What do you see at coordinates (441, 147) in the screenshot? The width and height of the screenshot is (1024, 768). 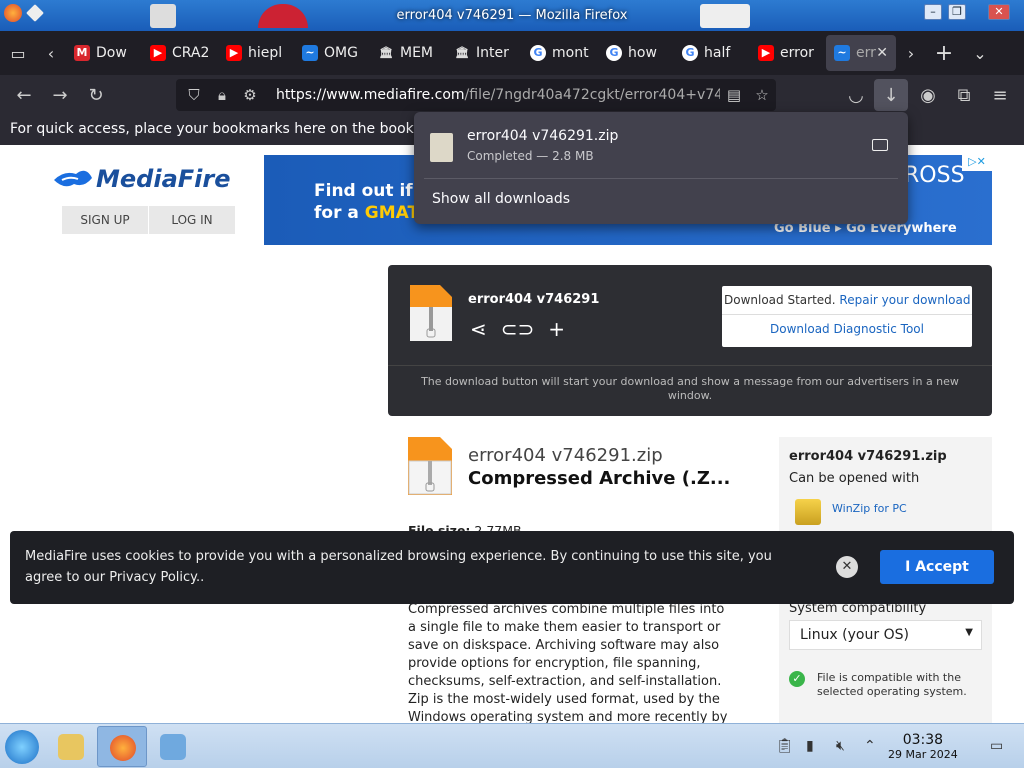 I see `zip-file-icon` at bounding box center [441, 147].